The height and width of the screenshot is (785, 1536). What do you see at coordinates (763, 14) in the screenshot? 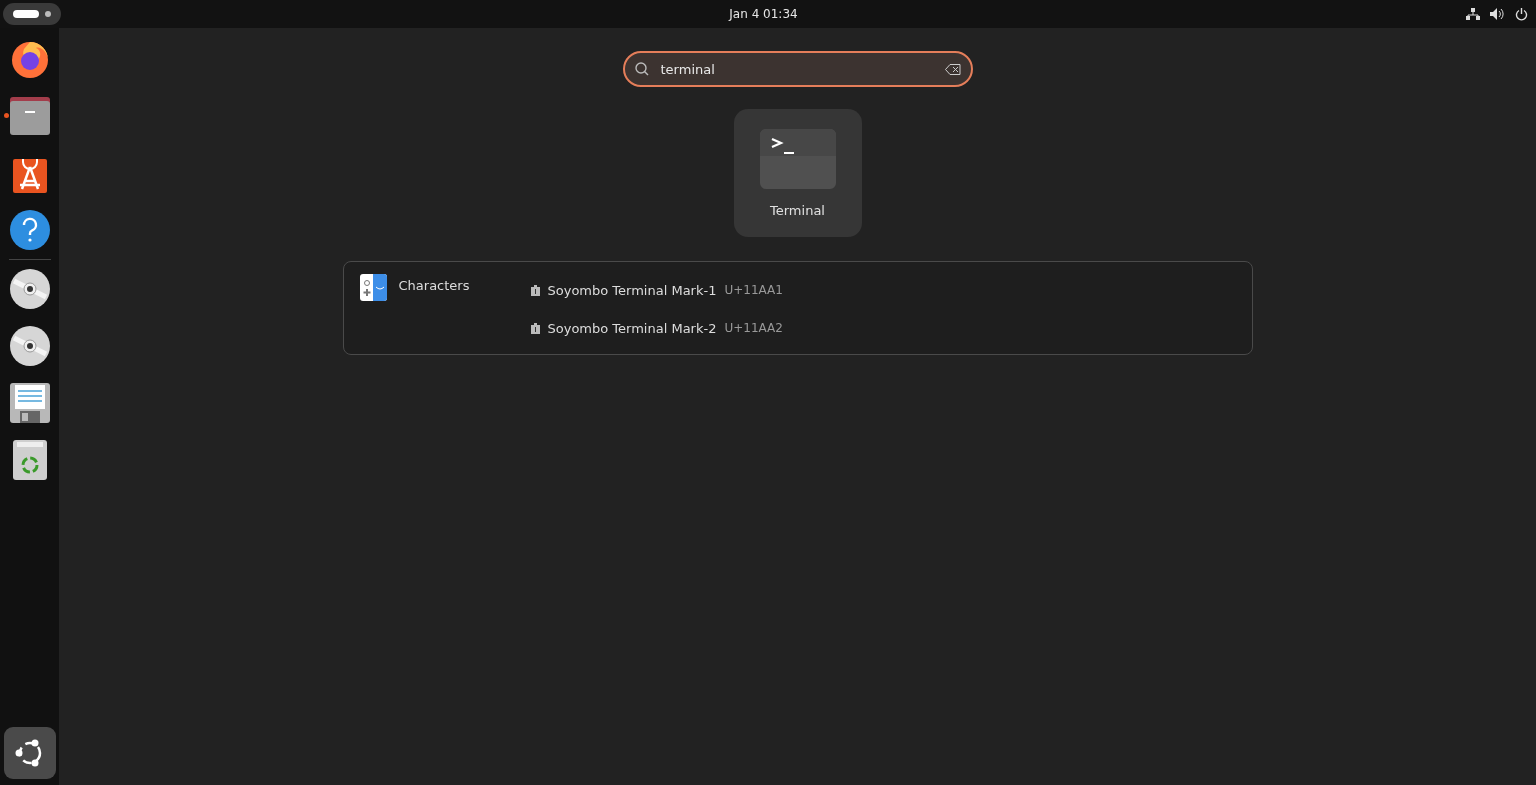
I see `clock: Jan 4 01:34` at bounding box center [763, 14].